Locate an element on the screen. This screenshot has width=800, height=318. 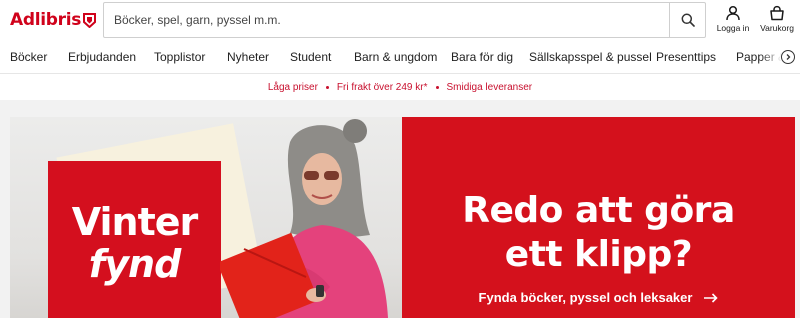
cart-label: Varukorg is located at coordinates (777, 28).